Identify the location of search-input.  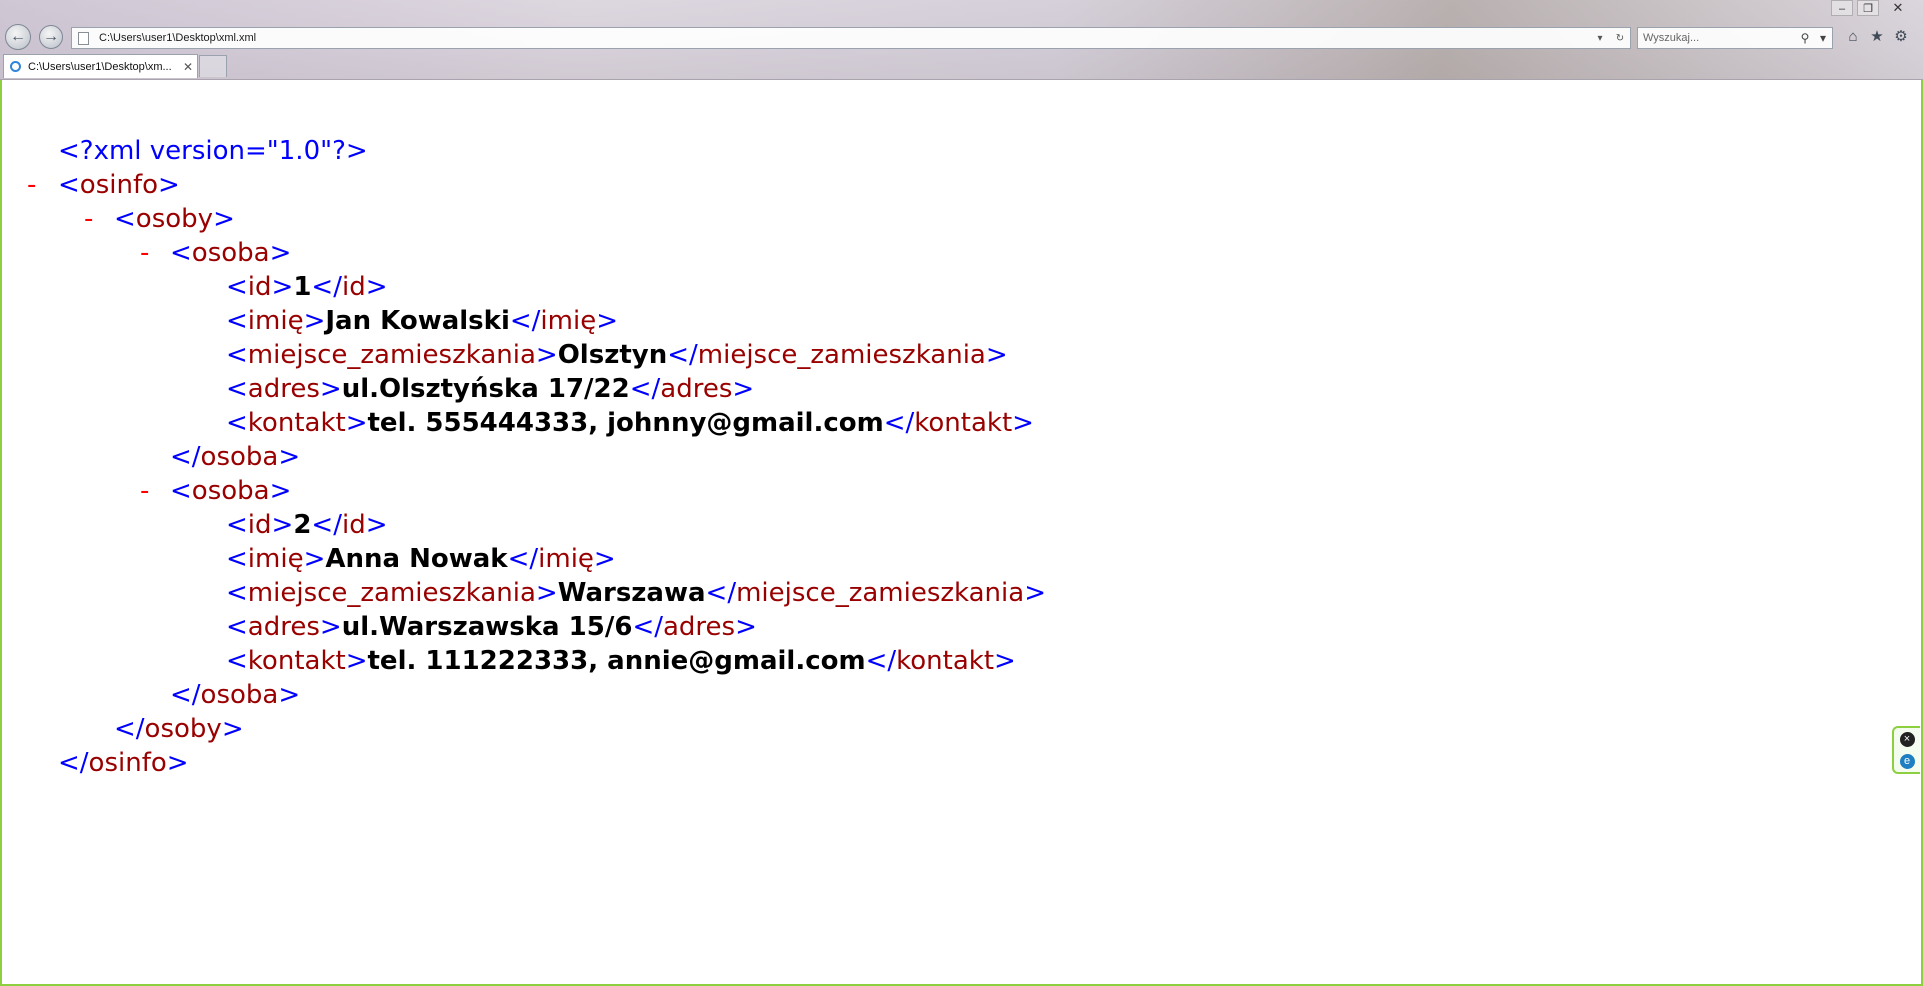
(1717, 38).